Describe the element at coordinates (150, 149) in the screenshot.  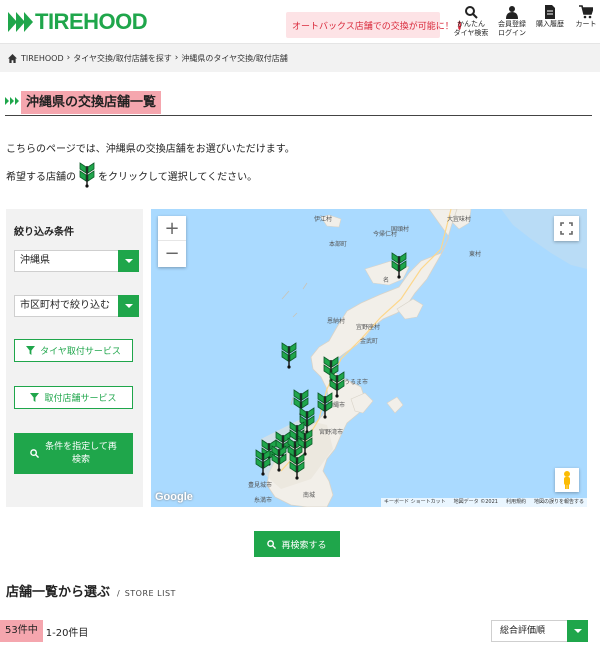
I see `intro-text: こちらのページでは、沖縄県の交換店舗をお選びいただけます。` at that location.